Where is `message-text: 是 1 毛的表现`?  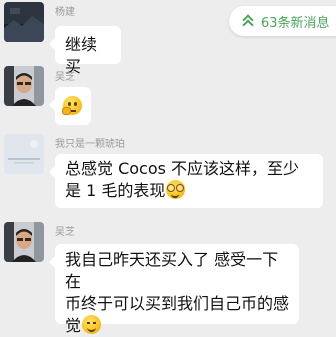 message-text: 是 1 毛的表现 is located at coordinates (115, 190).